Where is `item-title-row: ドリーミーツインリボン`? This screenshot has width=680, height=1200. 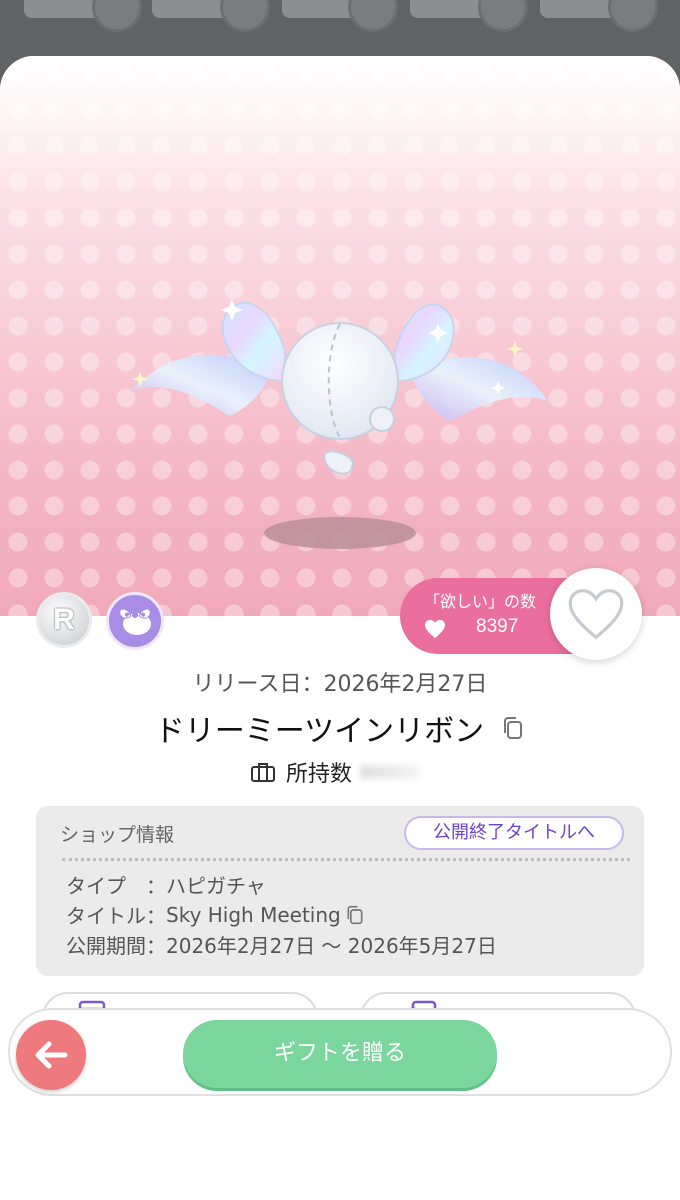 item-title-row: ドリーミーツインリボン is located at coordinates (340, 728).